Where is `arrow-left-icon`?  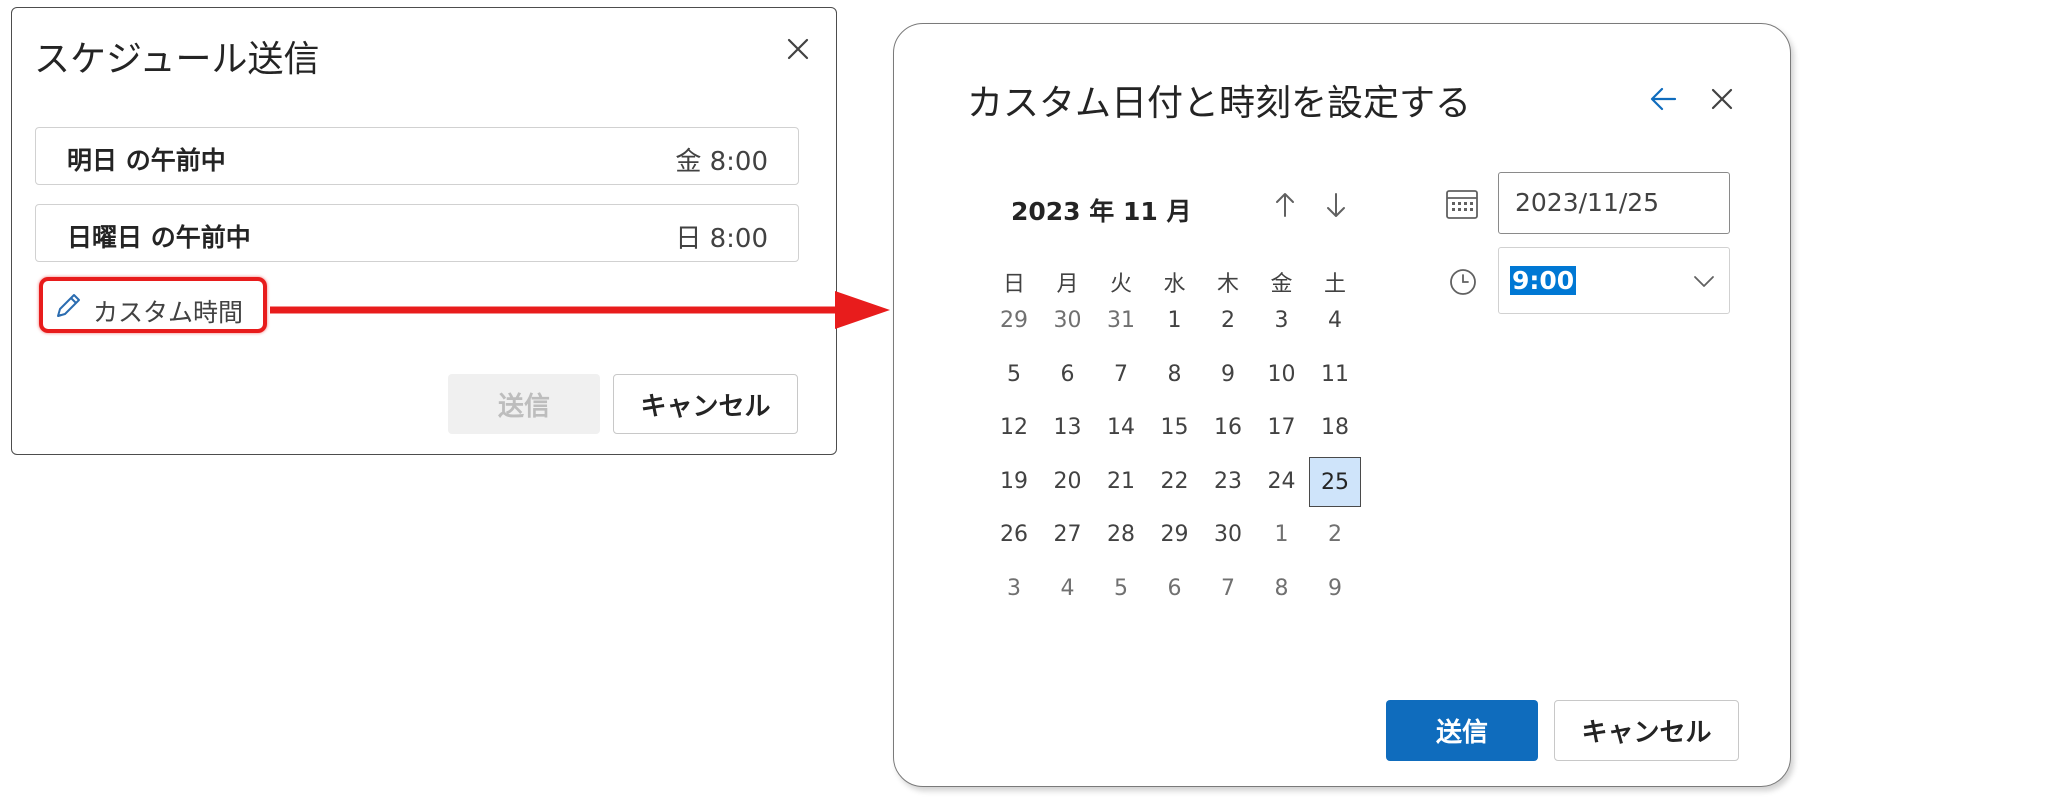 arrow-left-icon is located at coordinates (1663, 99).